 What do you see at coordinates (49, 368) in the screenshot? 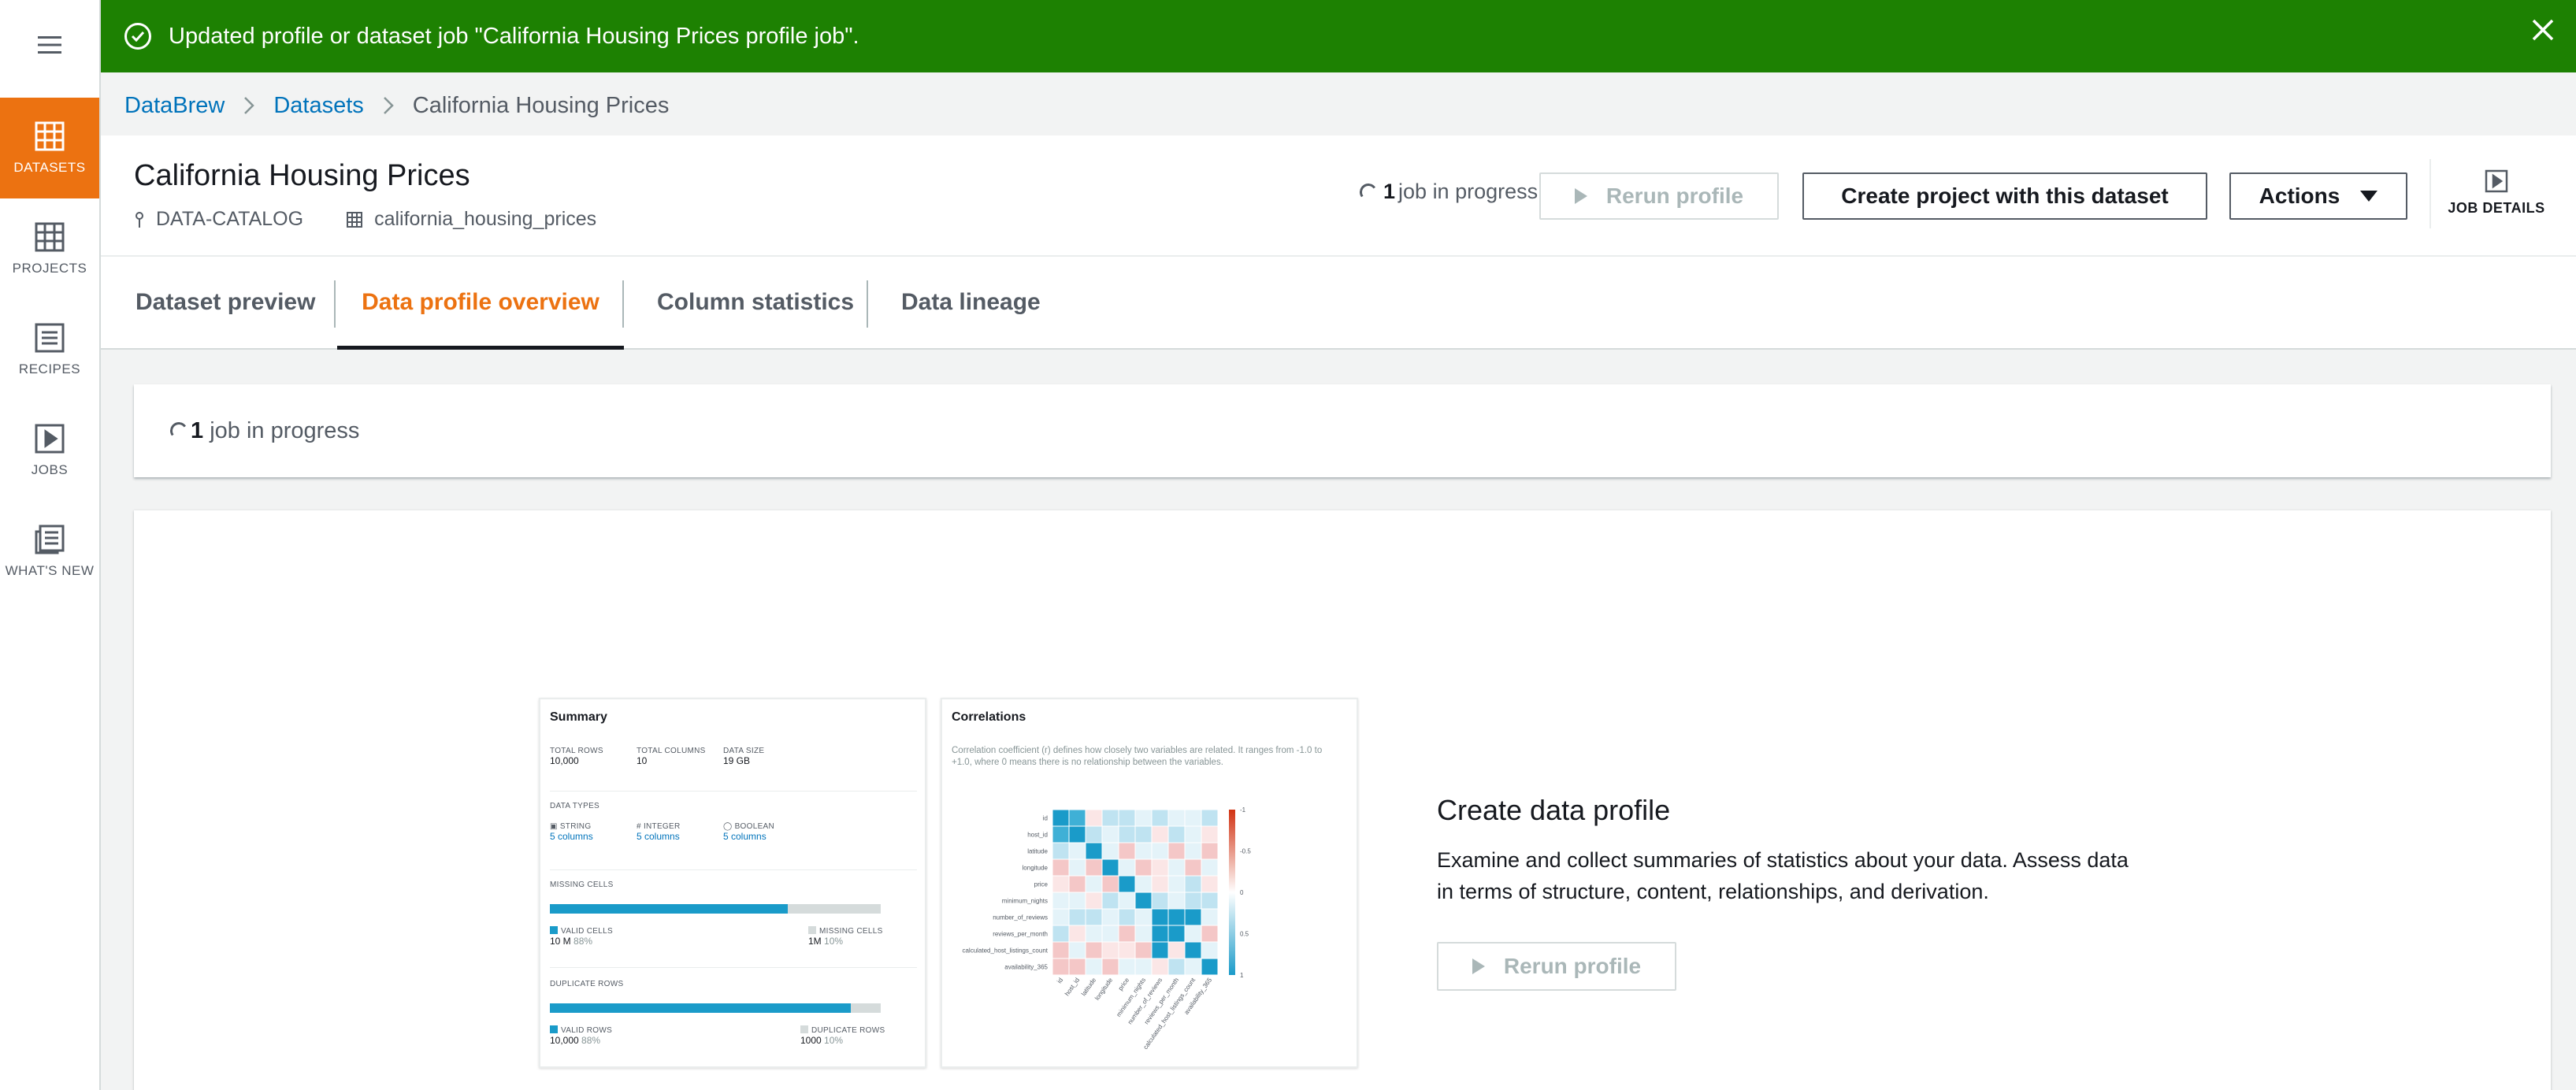
I see `nav-item-label: RECIPES` at bounding box center [49, 368].